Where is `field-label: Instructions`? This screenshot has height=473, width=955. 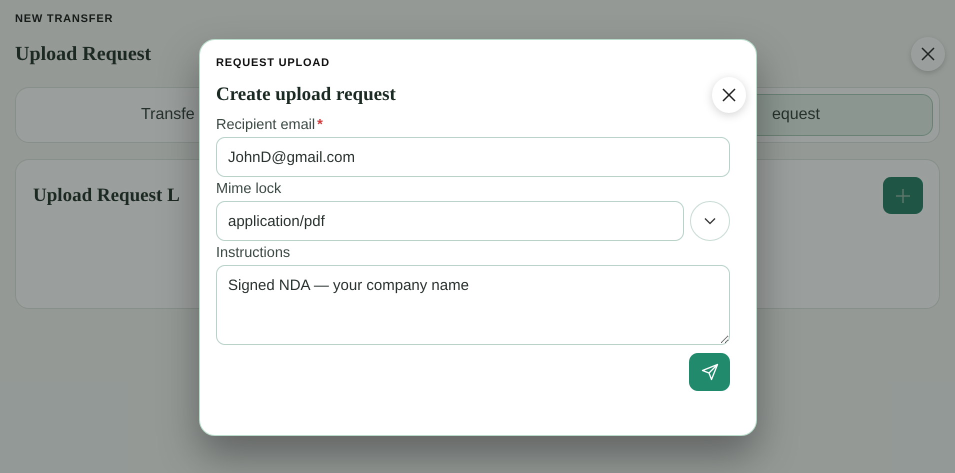 field-label: Instructions is located at coordinates (253, 254).